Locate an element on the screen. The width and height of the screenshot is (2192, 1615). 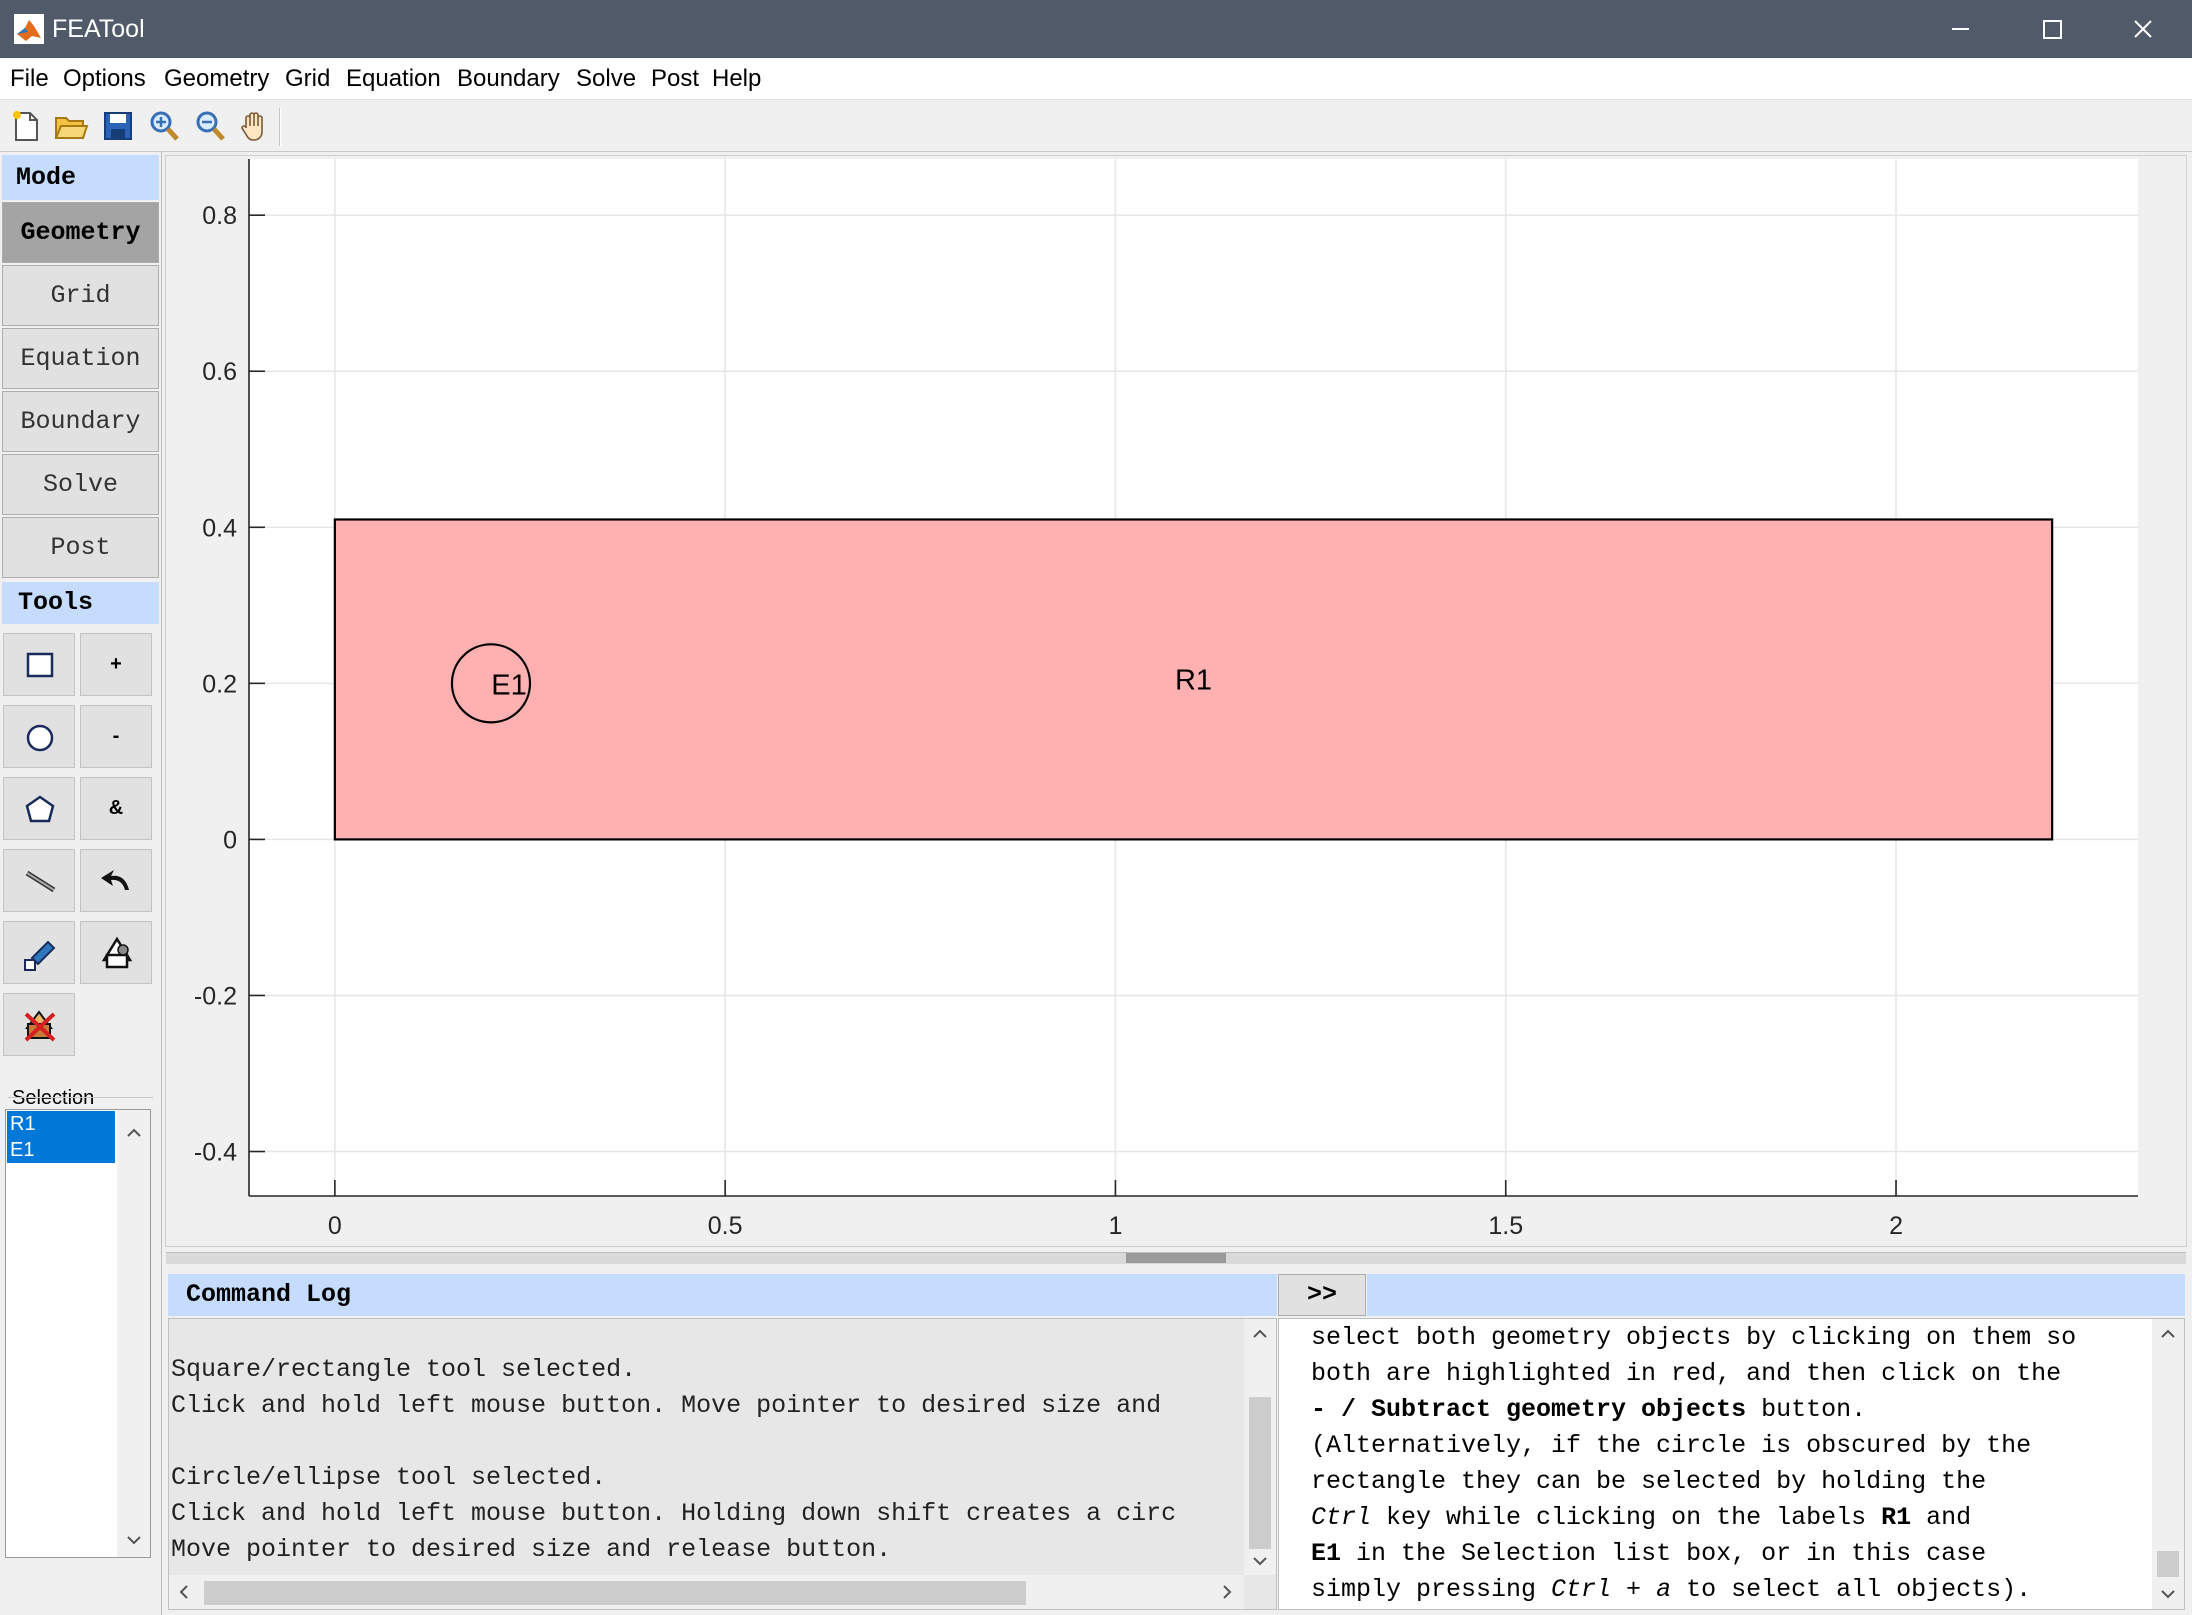
zoom-in-button is located at coordinates (164, 126).